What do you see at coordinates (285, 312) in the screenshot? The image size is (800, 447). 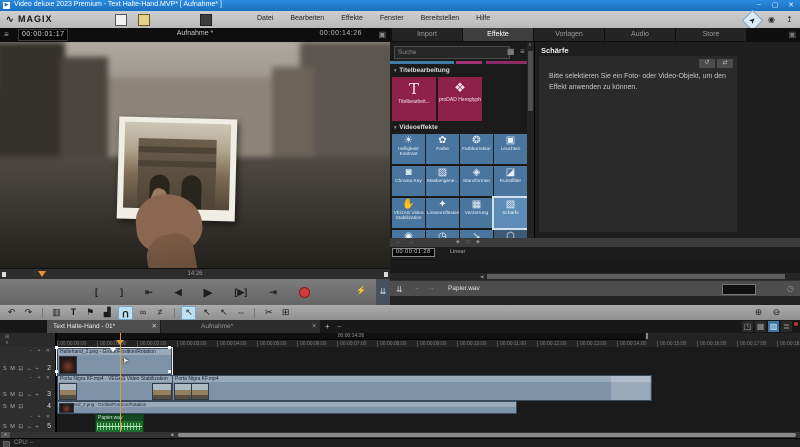 I see `range-icon: ⊞` at bounding box center [285, 312].